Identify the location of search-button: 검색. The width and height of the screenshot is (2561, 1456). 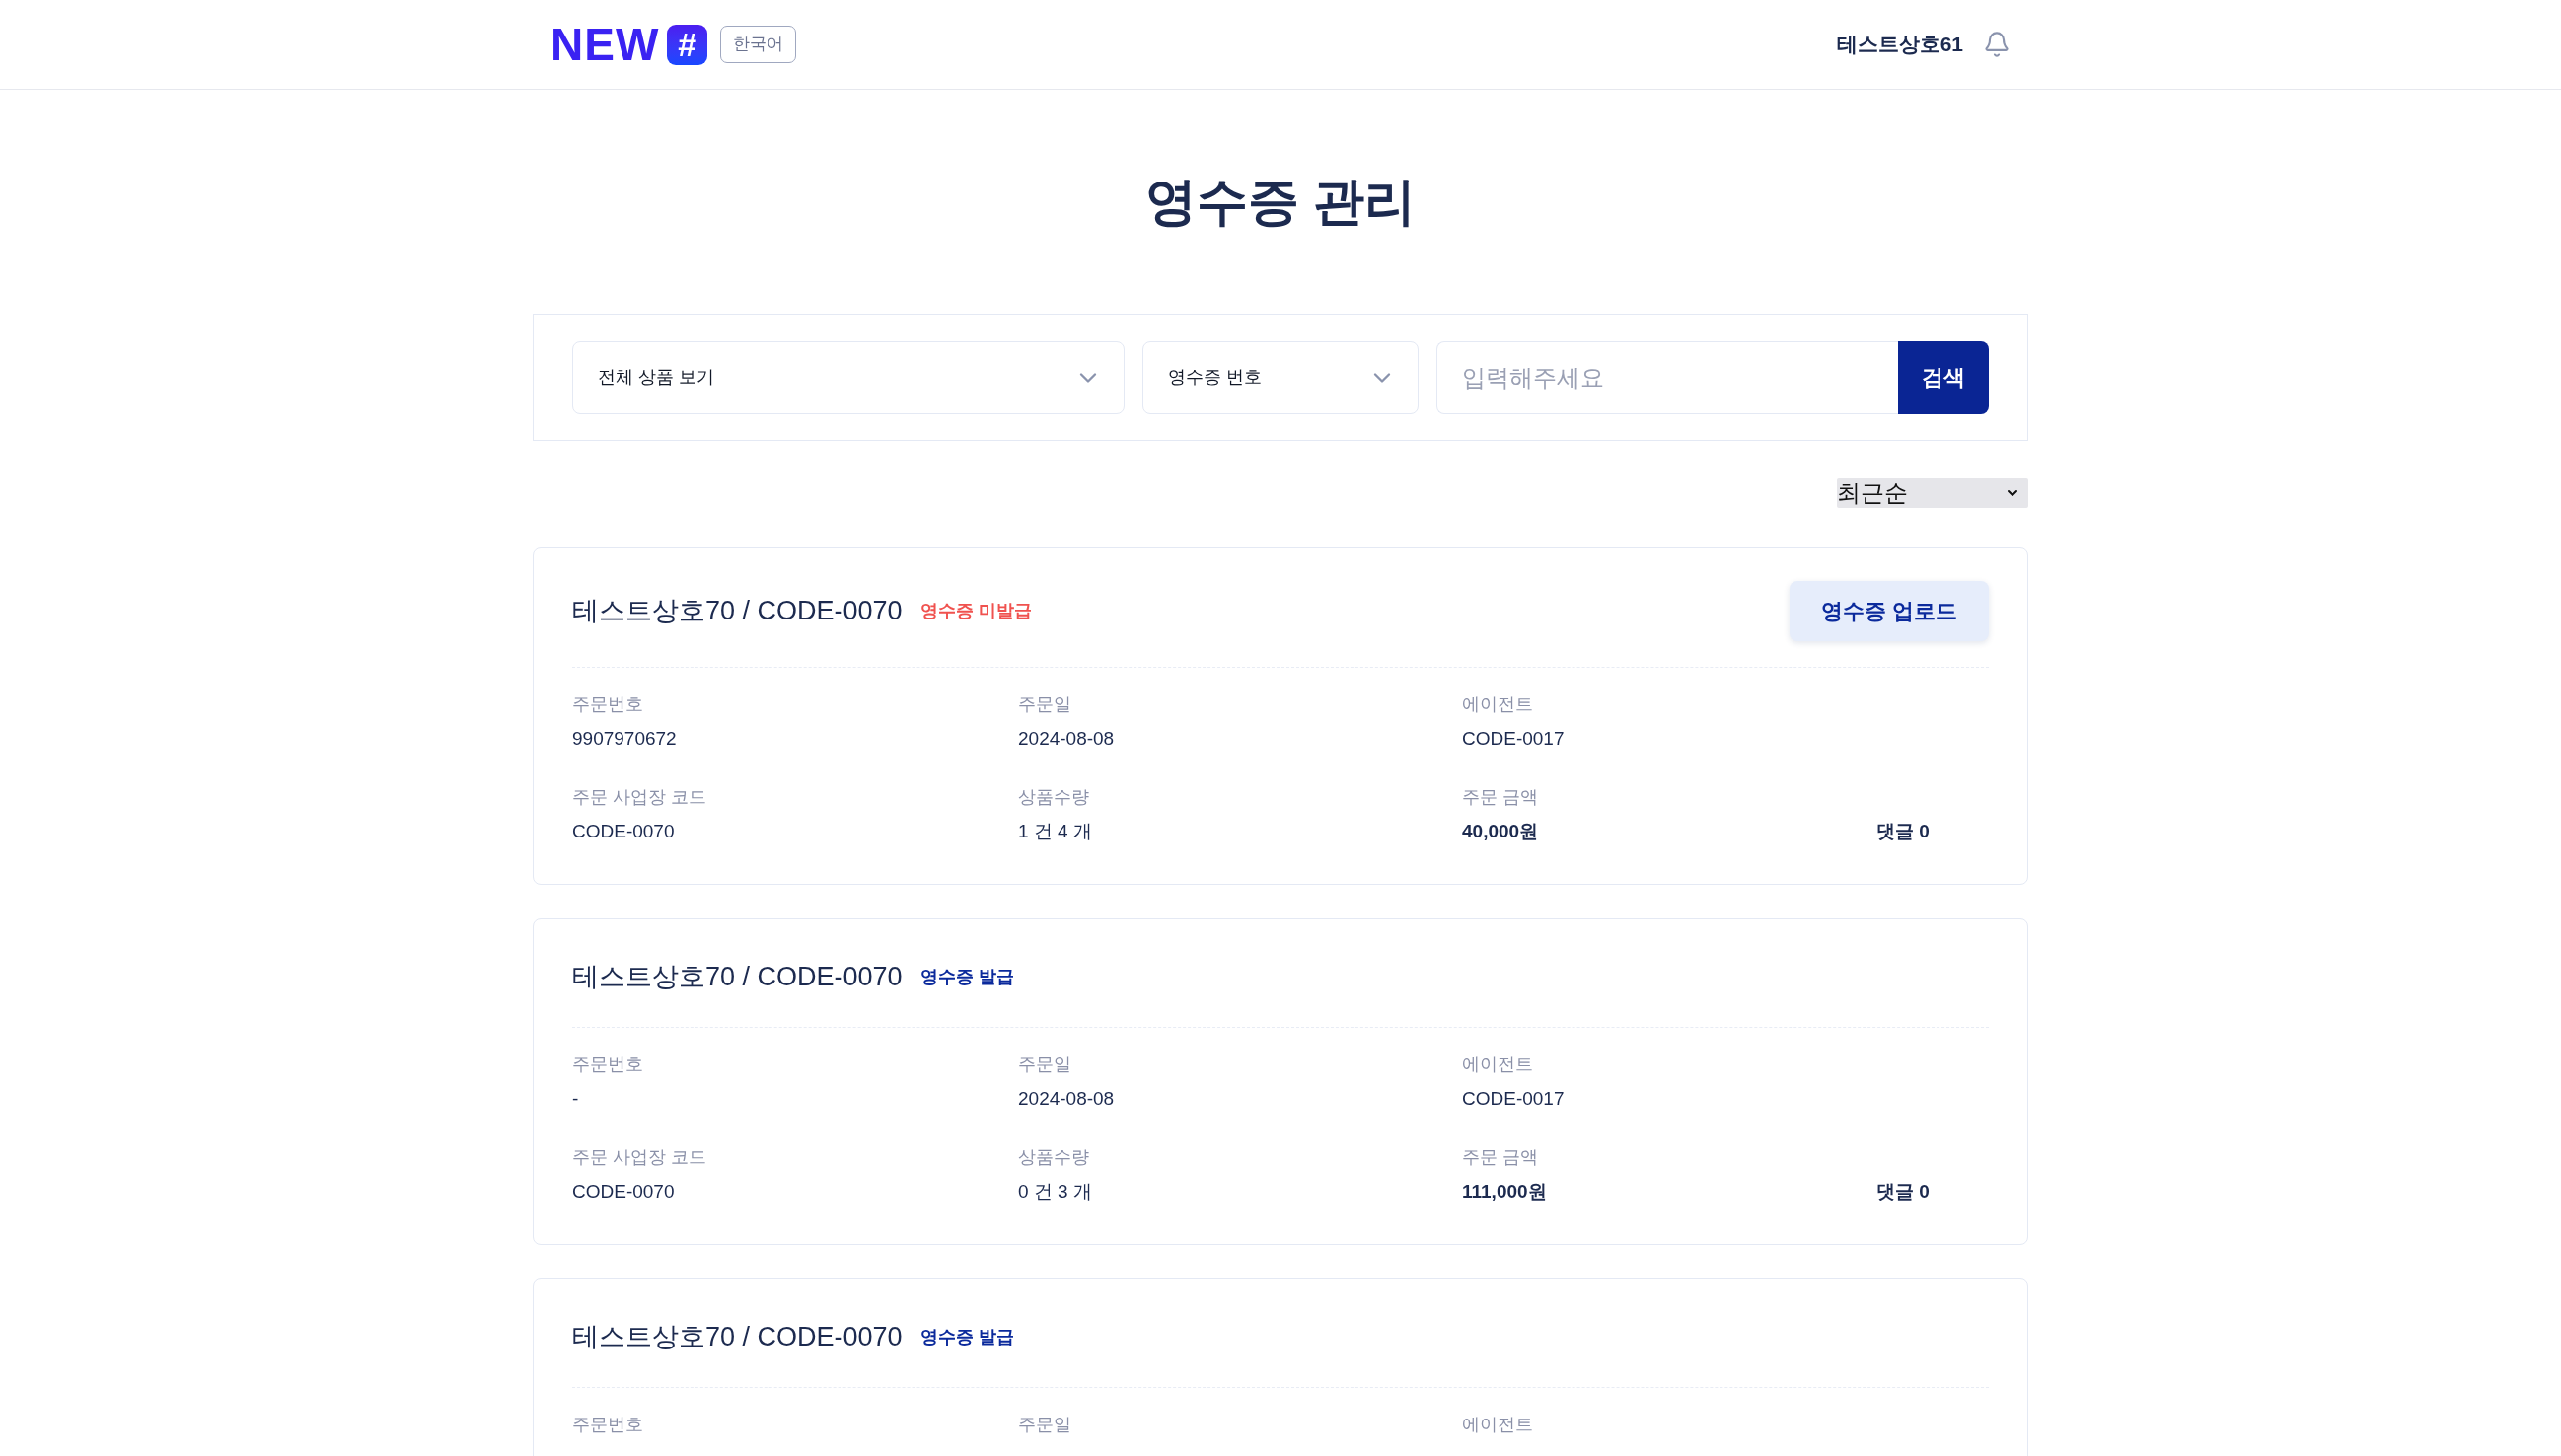
(1943, 377).